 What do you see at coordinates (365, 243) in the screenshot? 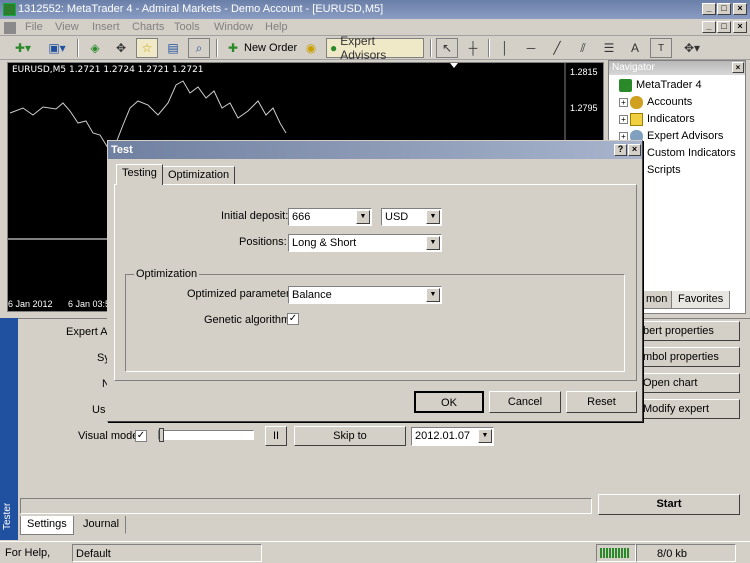
I see `positions-select: Long & Short ▼` at bounding box center [365, 243].